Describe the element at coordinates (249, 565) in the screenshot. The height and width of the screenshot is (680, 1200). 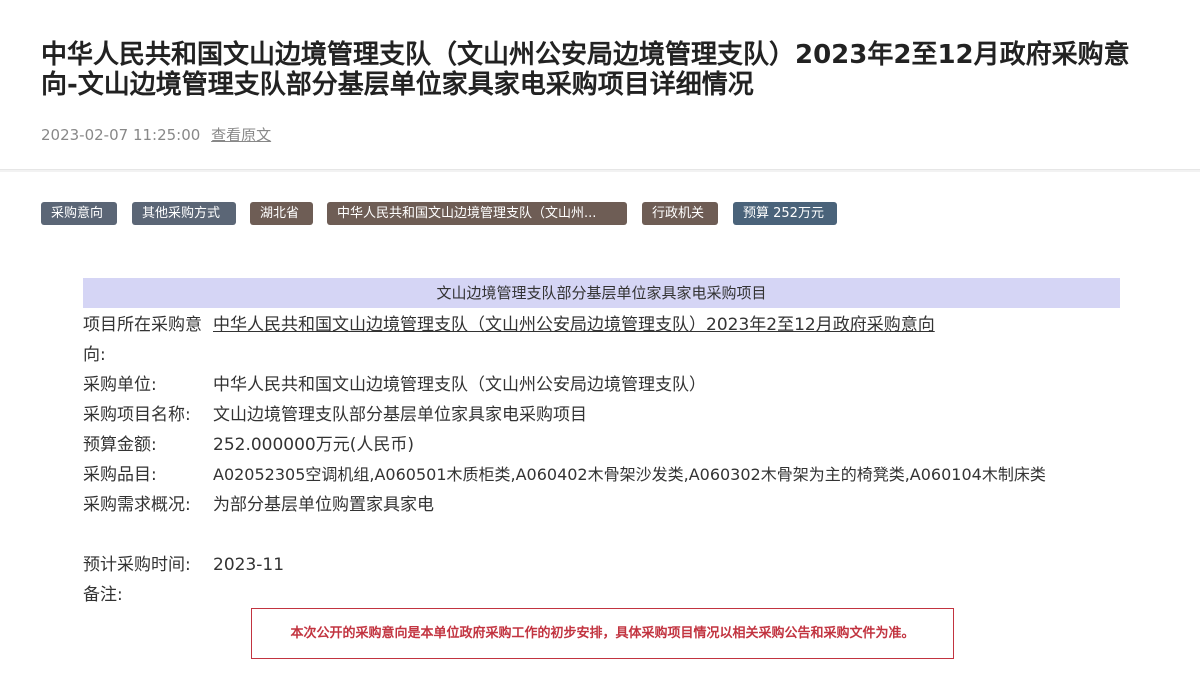
I see `row-value: 2023-11` at that location.